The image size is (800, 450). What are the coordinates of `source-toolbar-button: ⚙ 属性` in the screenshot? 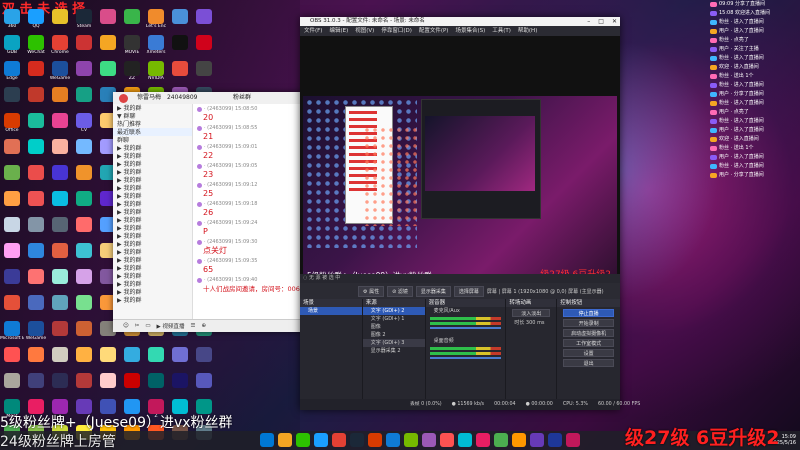 It's located at (371, 291).